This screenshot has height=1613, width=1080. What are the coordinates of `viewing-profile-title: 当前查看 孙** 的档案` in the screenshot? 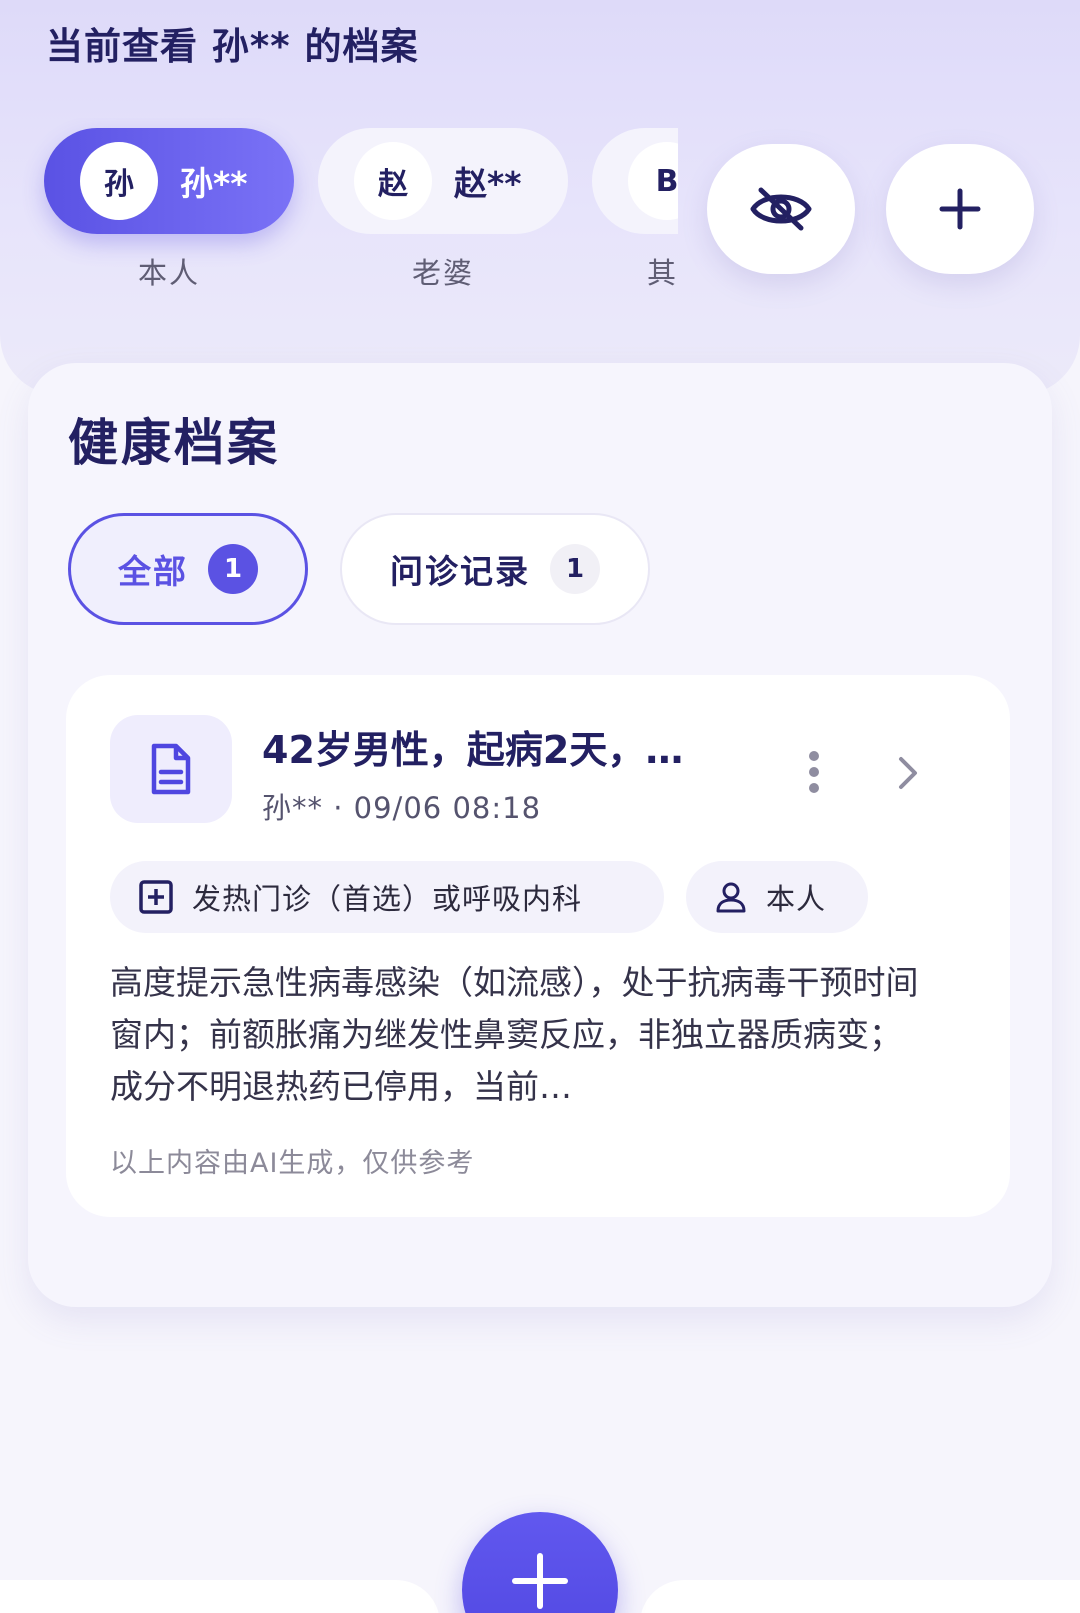 It's located at (232, 46).